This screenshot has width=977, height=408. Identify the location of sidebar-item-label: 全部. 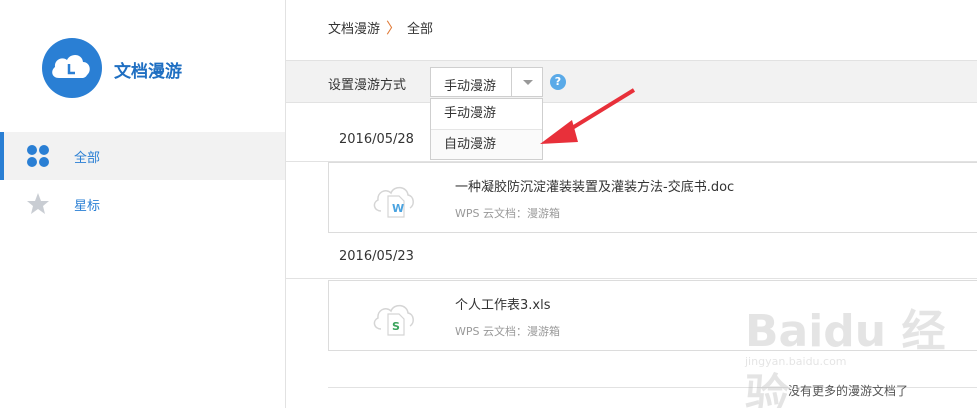
(87, 158).